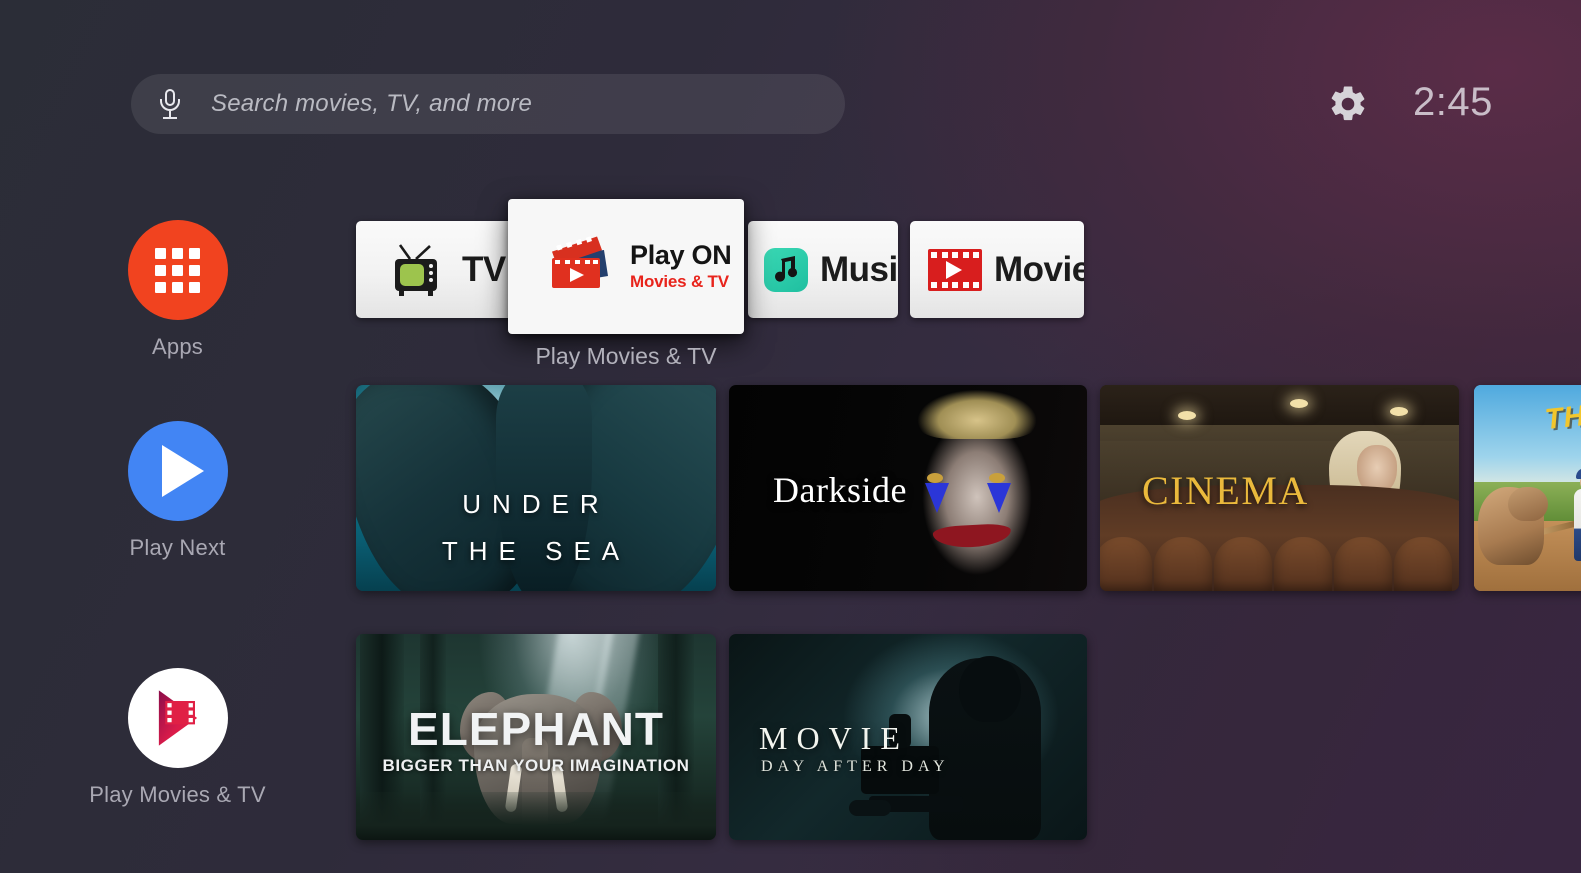 The width and height of the screenshot is (1581, 873). What do you see at coordinates (177, 547) in the screenshot?
I see `rail-item-label: Play Next` at bounding box center [177, 547].